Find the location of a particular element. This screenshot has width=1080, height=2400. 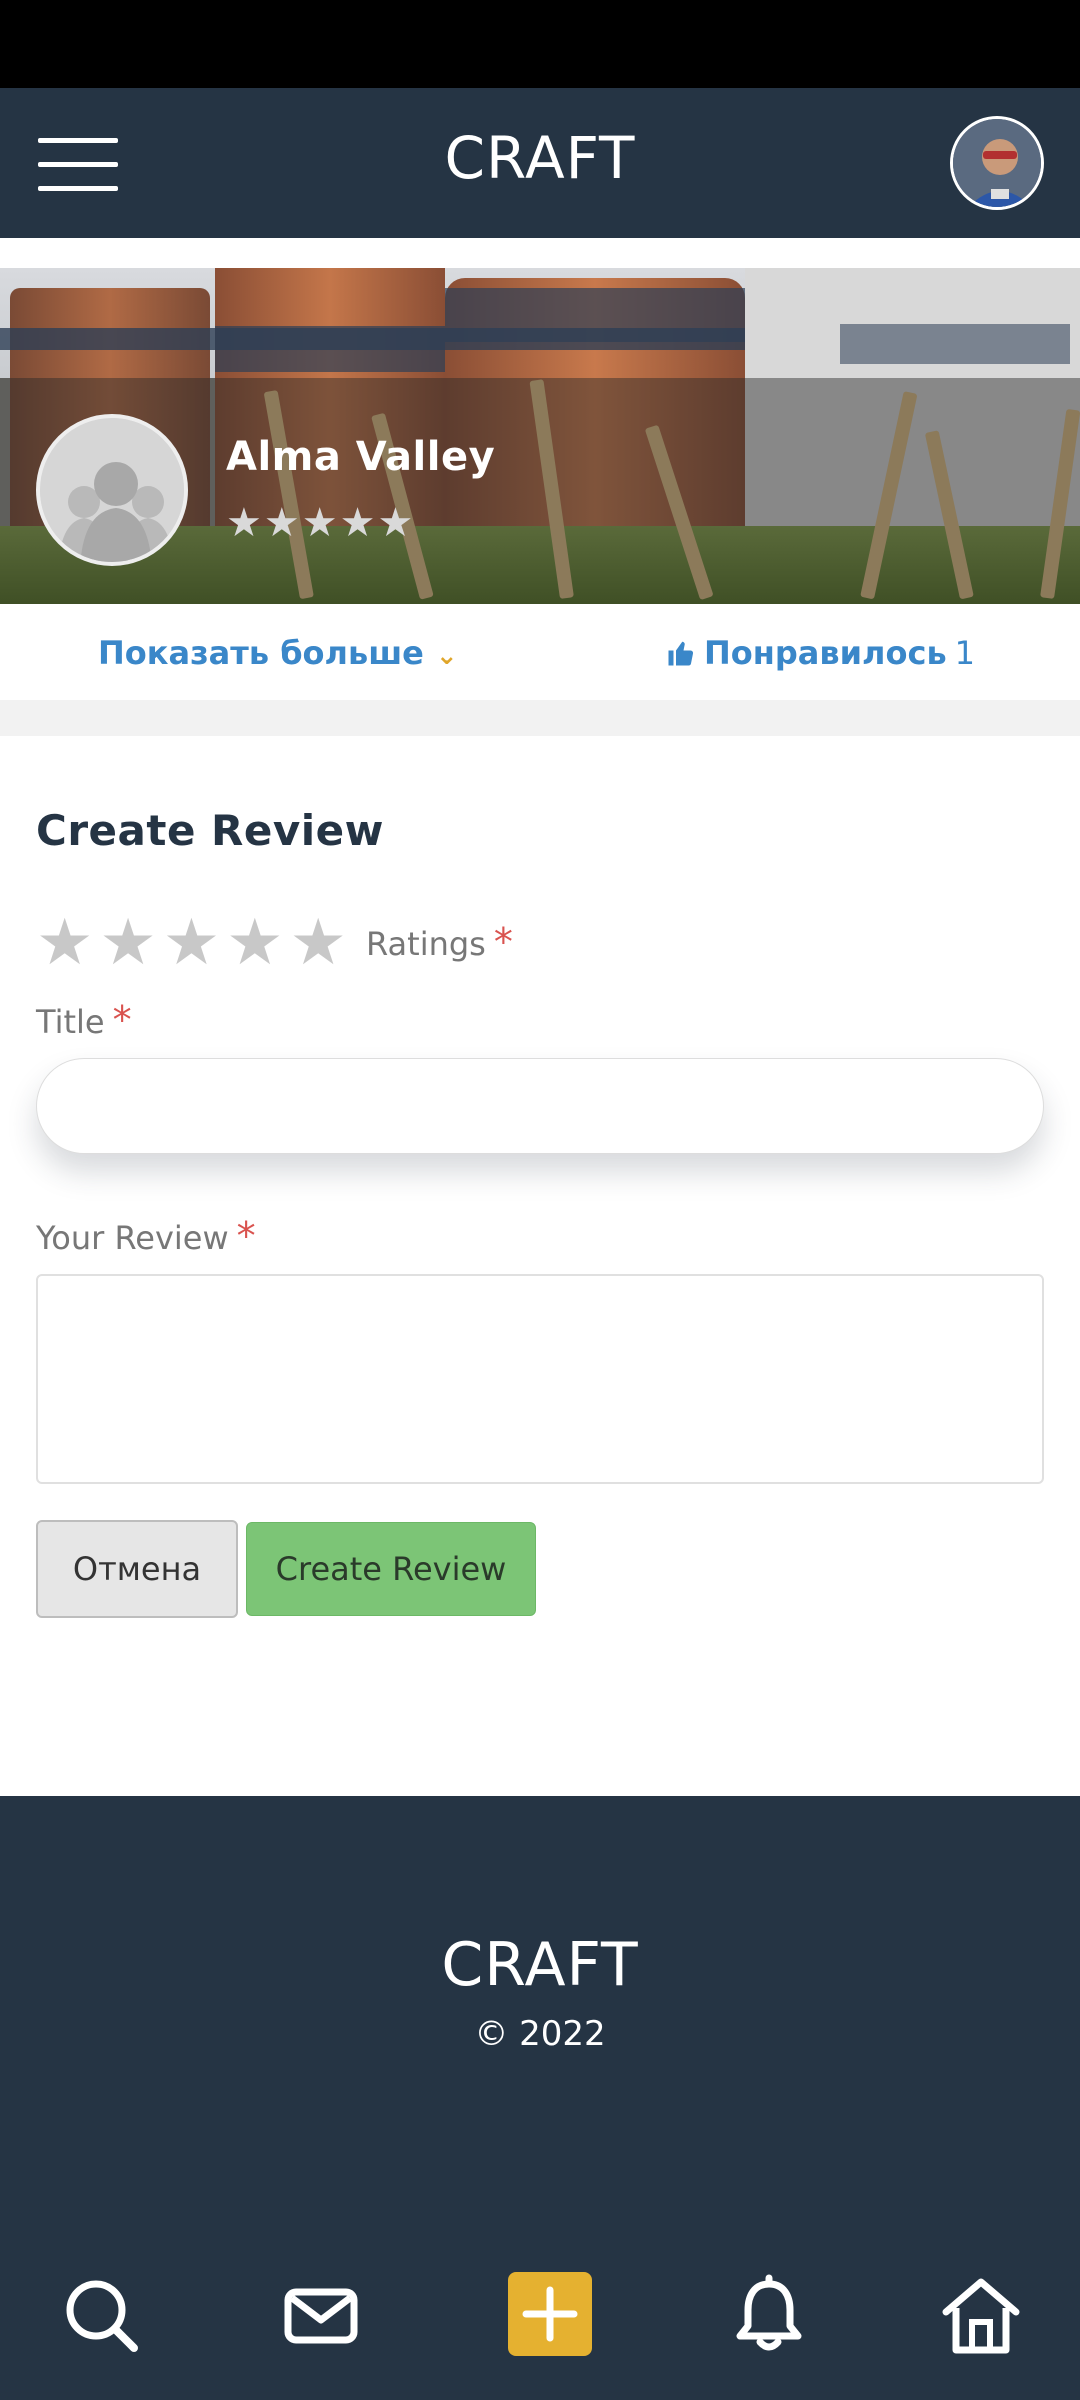

cancel-button: Отмена is located at coordinates (137, 1569).